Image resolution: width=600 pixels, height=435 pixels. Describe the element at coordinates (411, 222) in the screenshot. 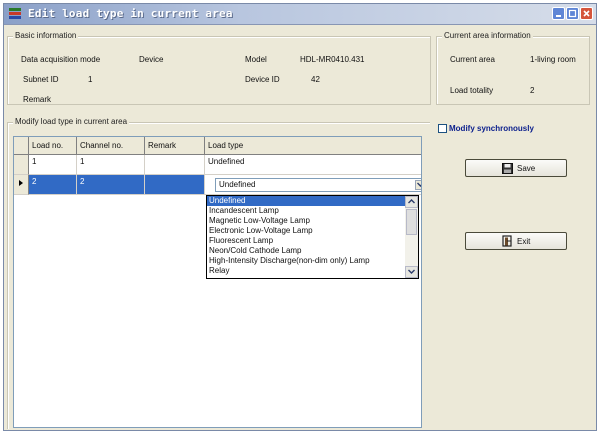

I see `scroll-thumb` at that location.